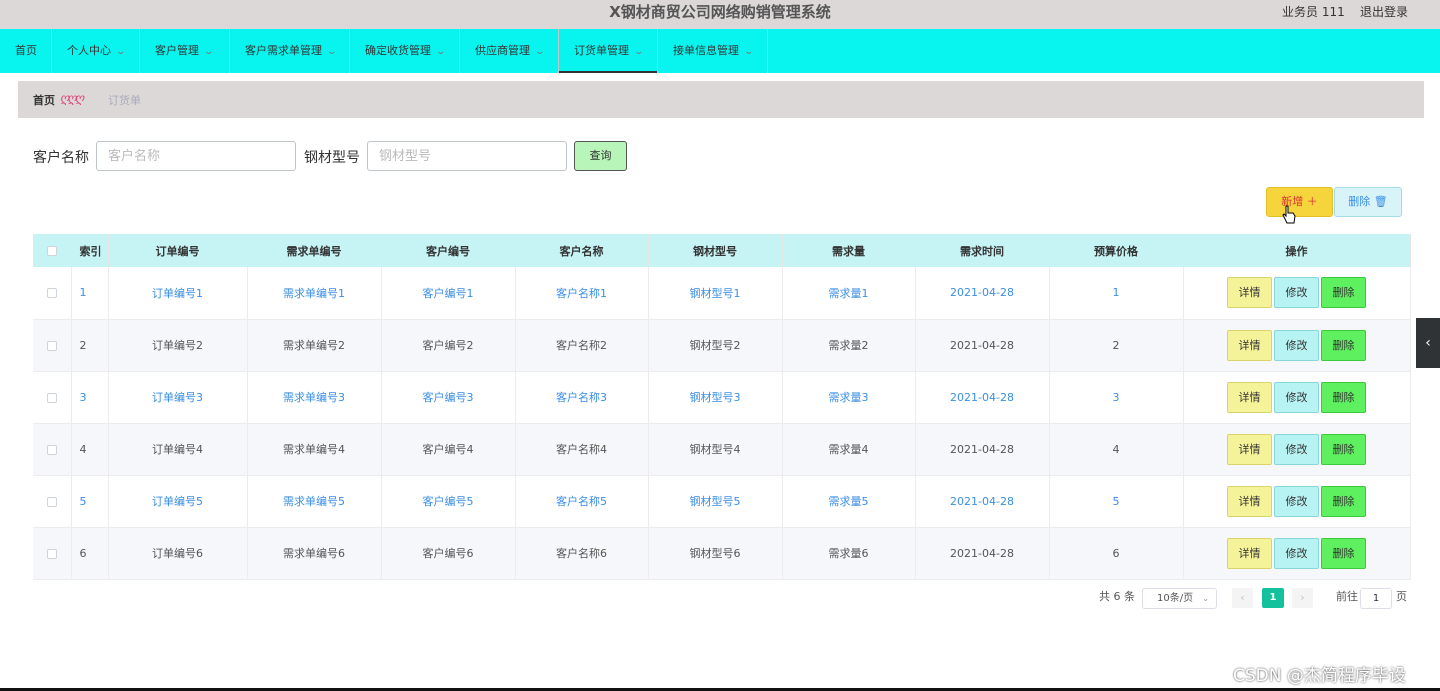 The image size is (1440, 691). What do you see at coordinates (1116, 397) in the screenshot?
I see `cell-budget: 3` at bounding box center [1116, 397].